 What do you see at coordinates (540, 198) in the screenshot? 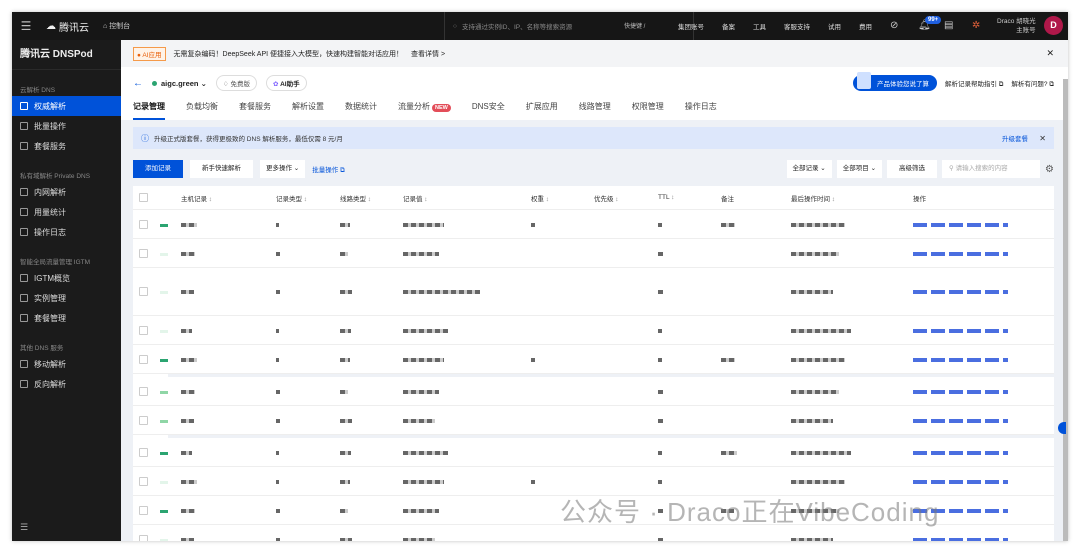
I see `column-header: 权重 ↕` at bounding box center [540, 198].